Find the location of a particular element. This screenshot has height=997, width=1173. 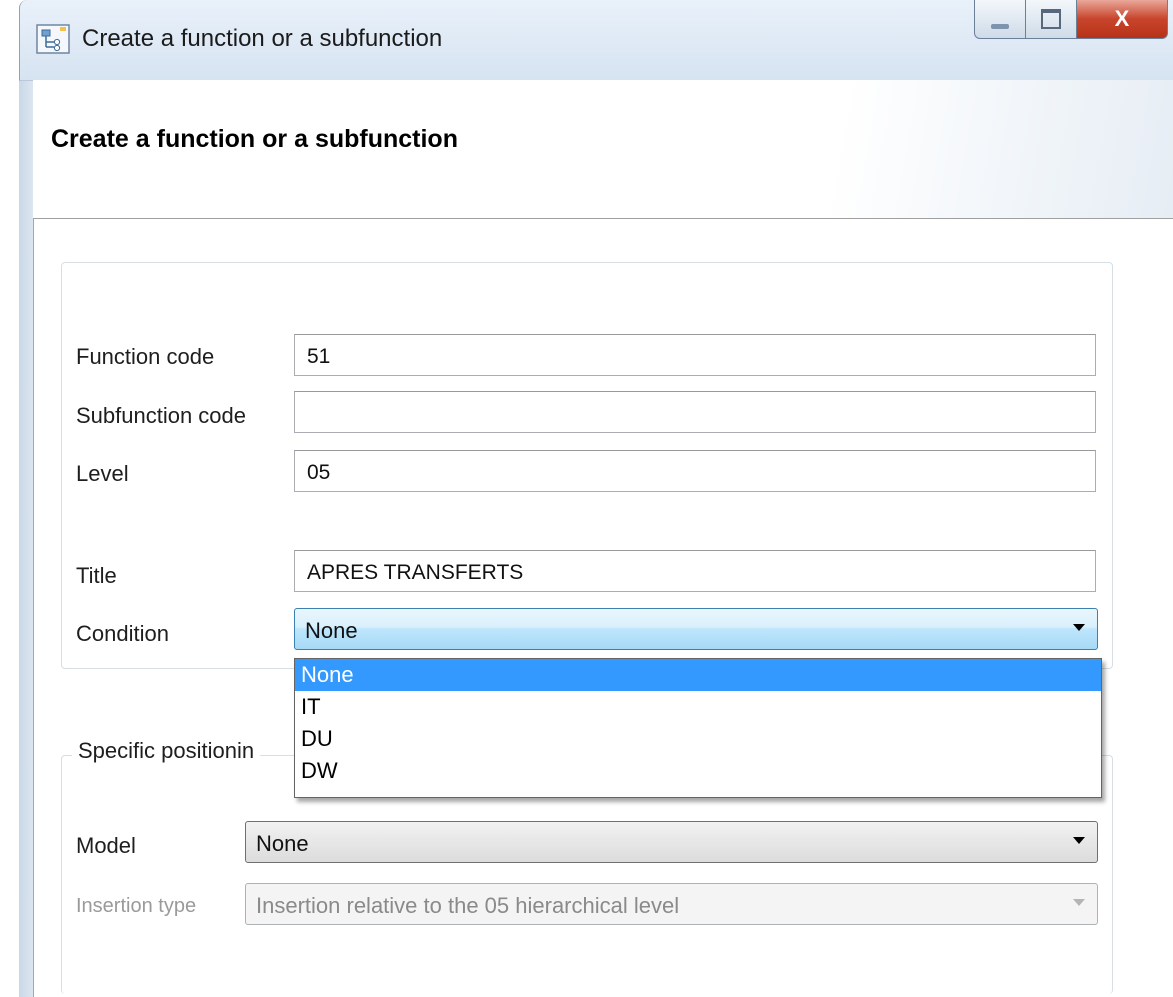

maximize-button is located at coordinates (1051, 19).